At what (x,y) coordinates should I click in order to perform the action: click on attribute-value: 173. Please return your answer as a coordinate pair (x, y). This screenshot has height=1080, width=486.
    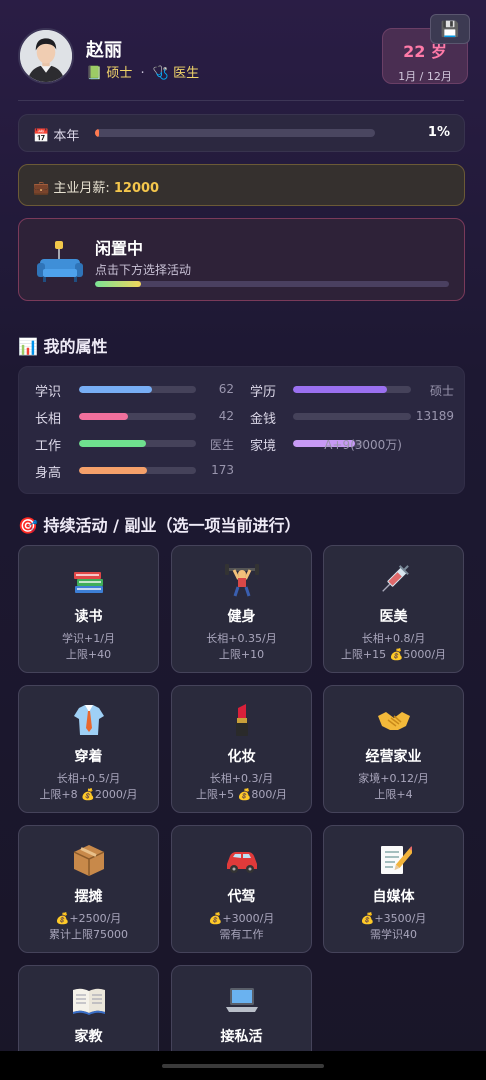
    Looking at the image, I should click on (222, 470).